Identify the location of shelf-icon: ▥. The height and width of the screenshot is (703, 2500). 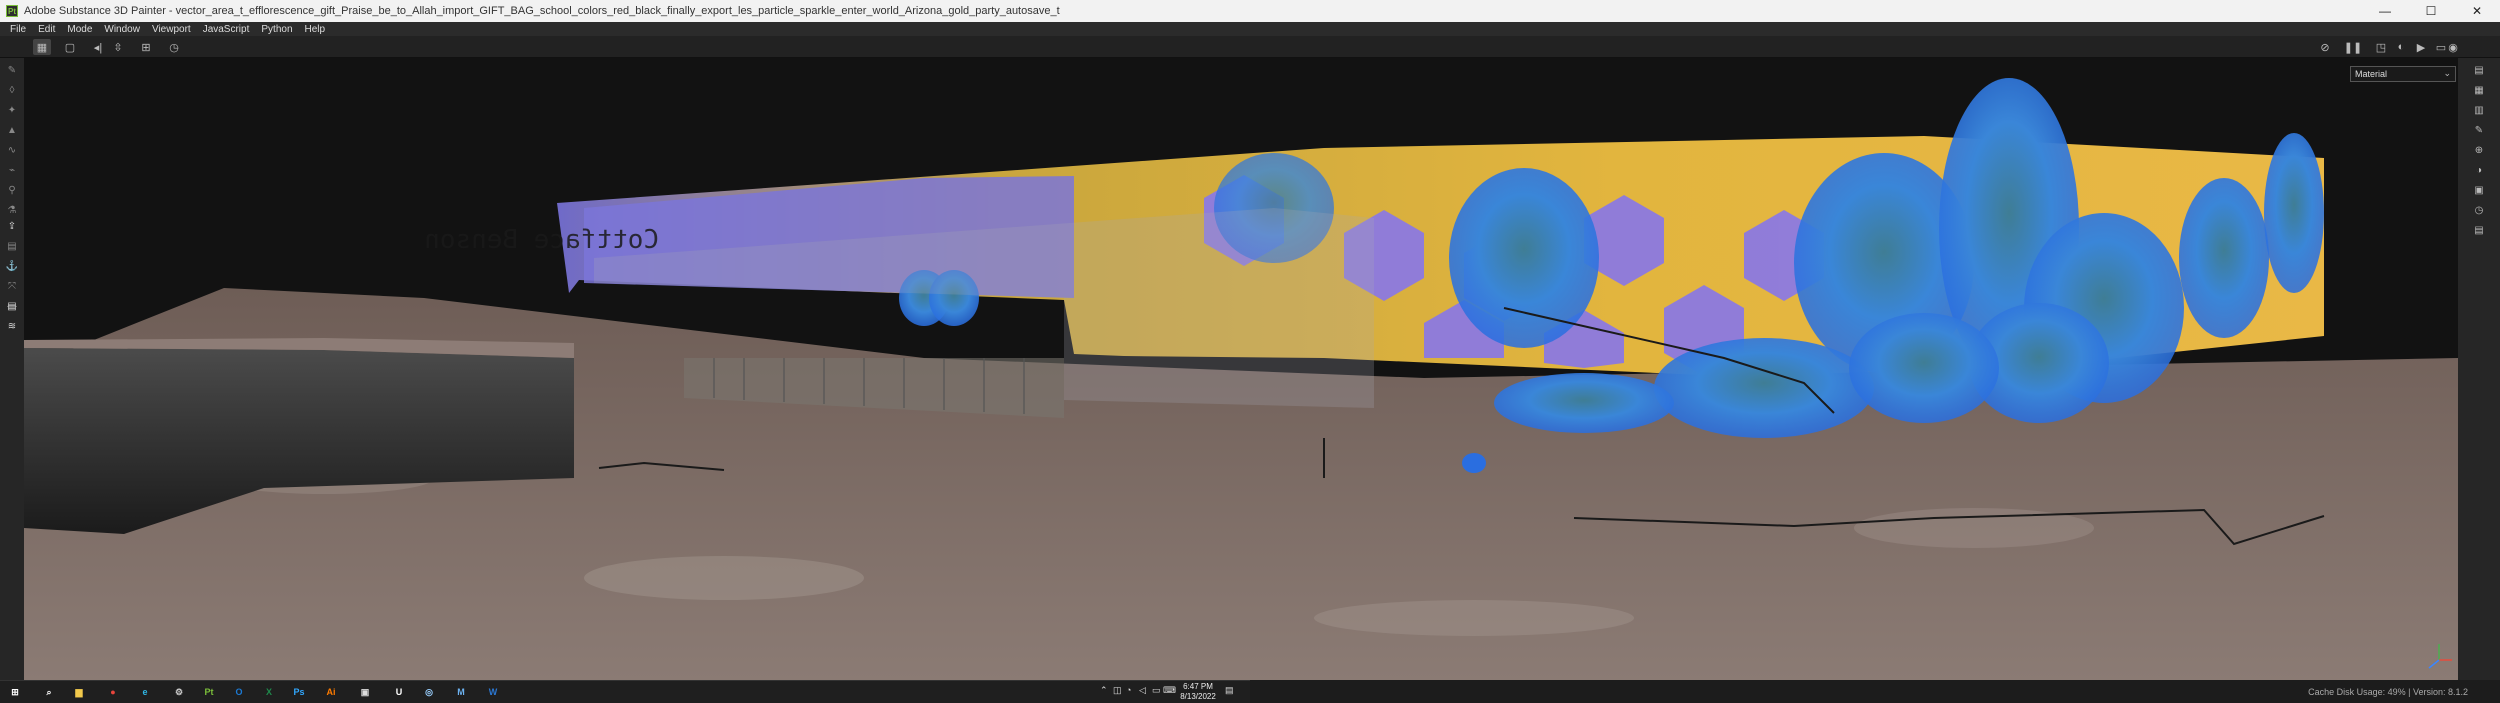
(2479, 110).